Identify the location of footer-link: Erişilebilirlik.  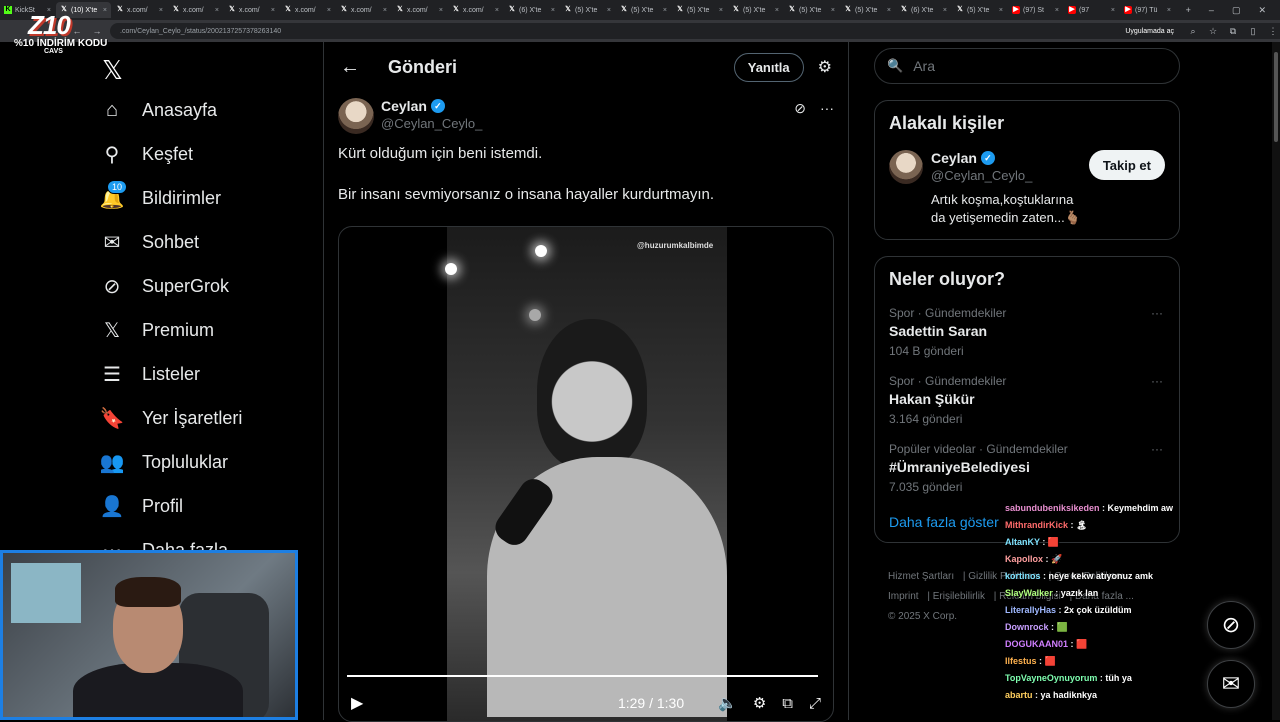
(959, 596).